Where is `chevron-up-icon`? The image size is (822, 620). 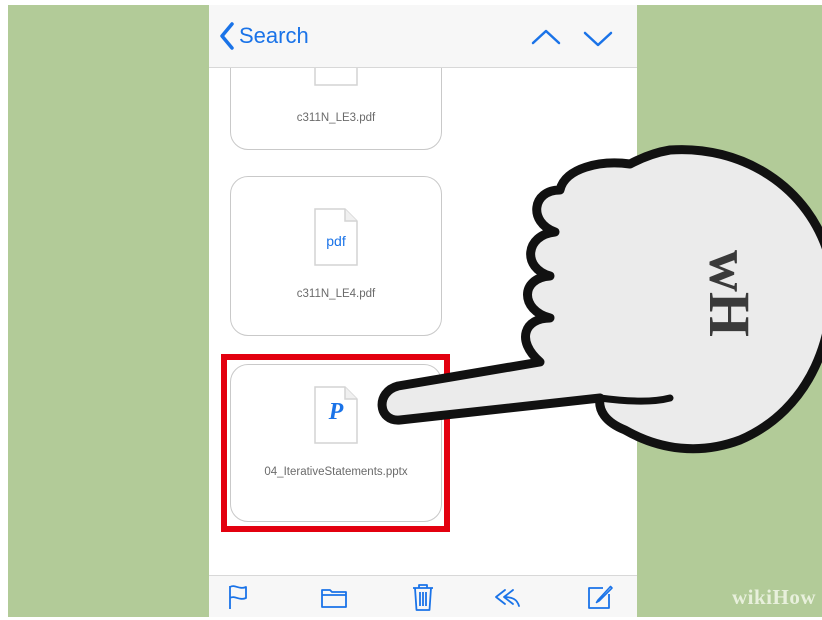
chevron-up-icon is located at coordinates (546, 37).